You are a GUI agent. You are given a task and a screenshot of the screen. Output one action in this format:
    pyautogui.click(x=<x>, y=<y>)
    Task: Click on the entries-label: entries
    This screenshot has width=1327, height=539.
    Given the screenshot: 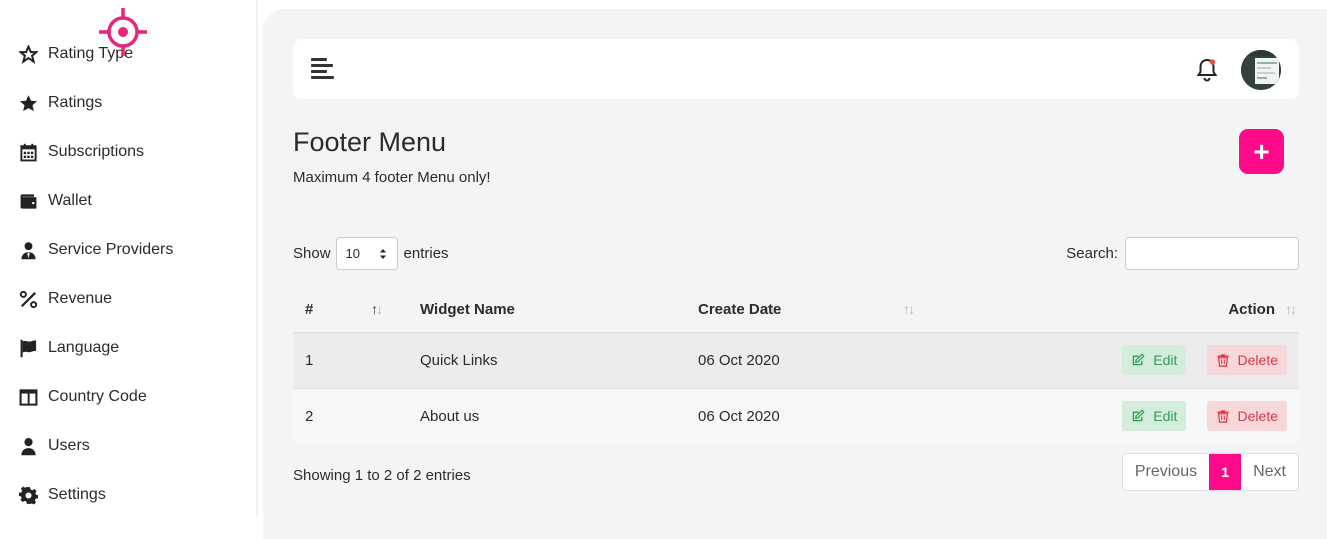 What is the action you would take?
    pyautogui.click(x=426, y=253)
    